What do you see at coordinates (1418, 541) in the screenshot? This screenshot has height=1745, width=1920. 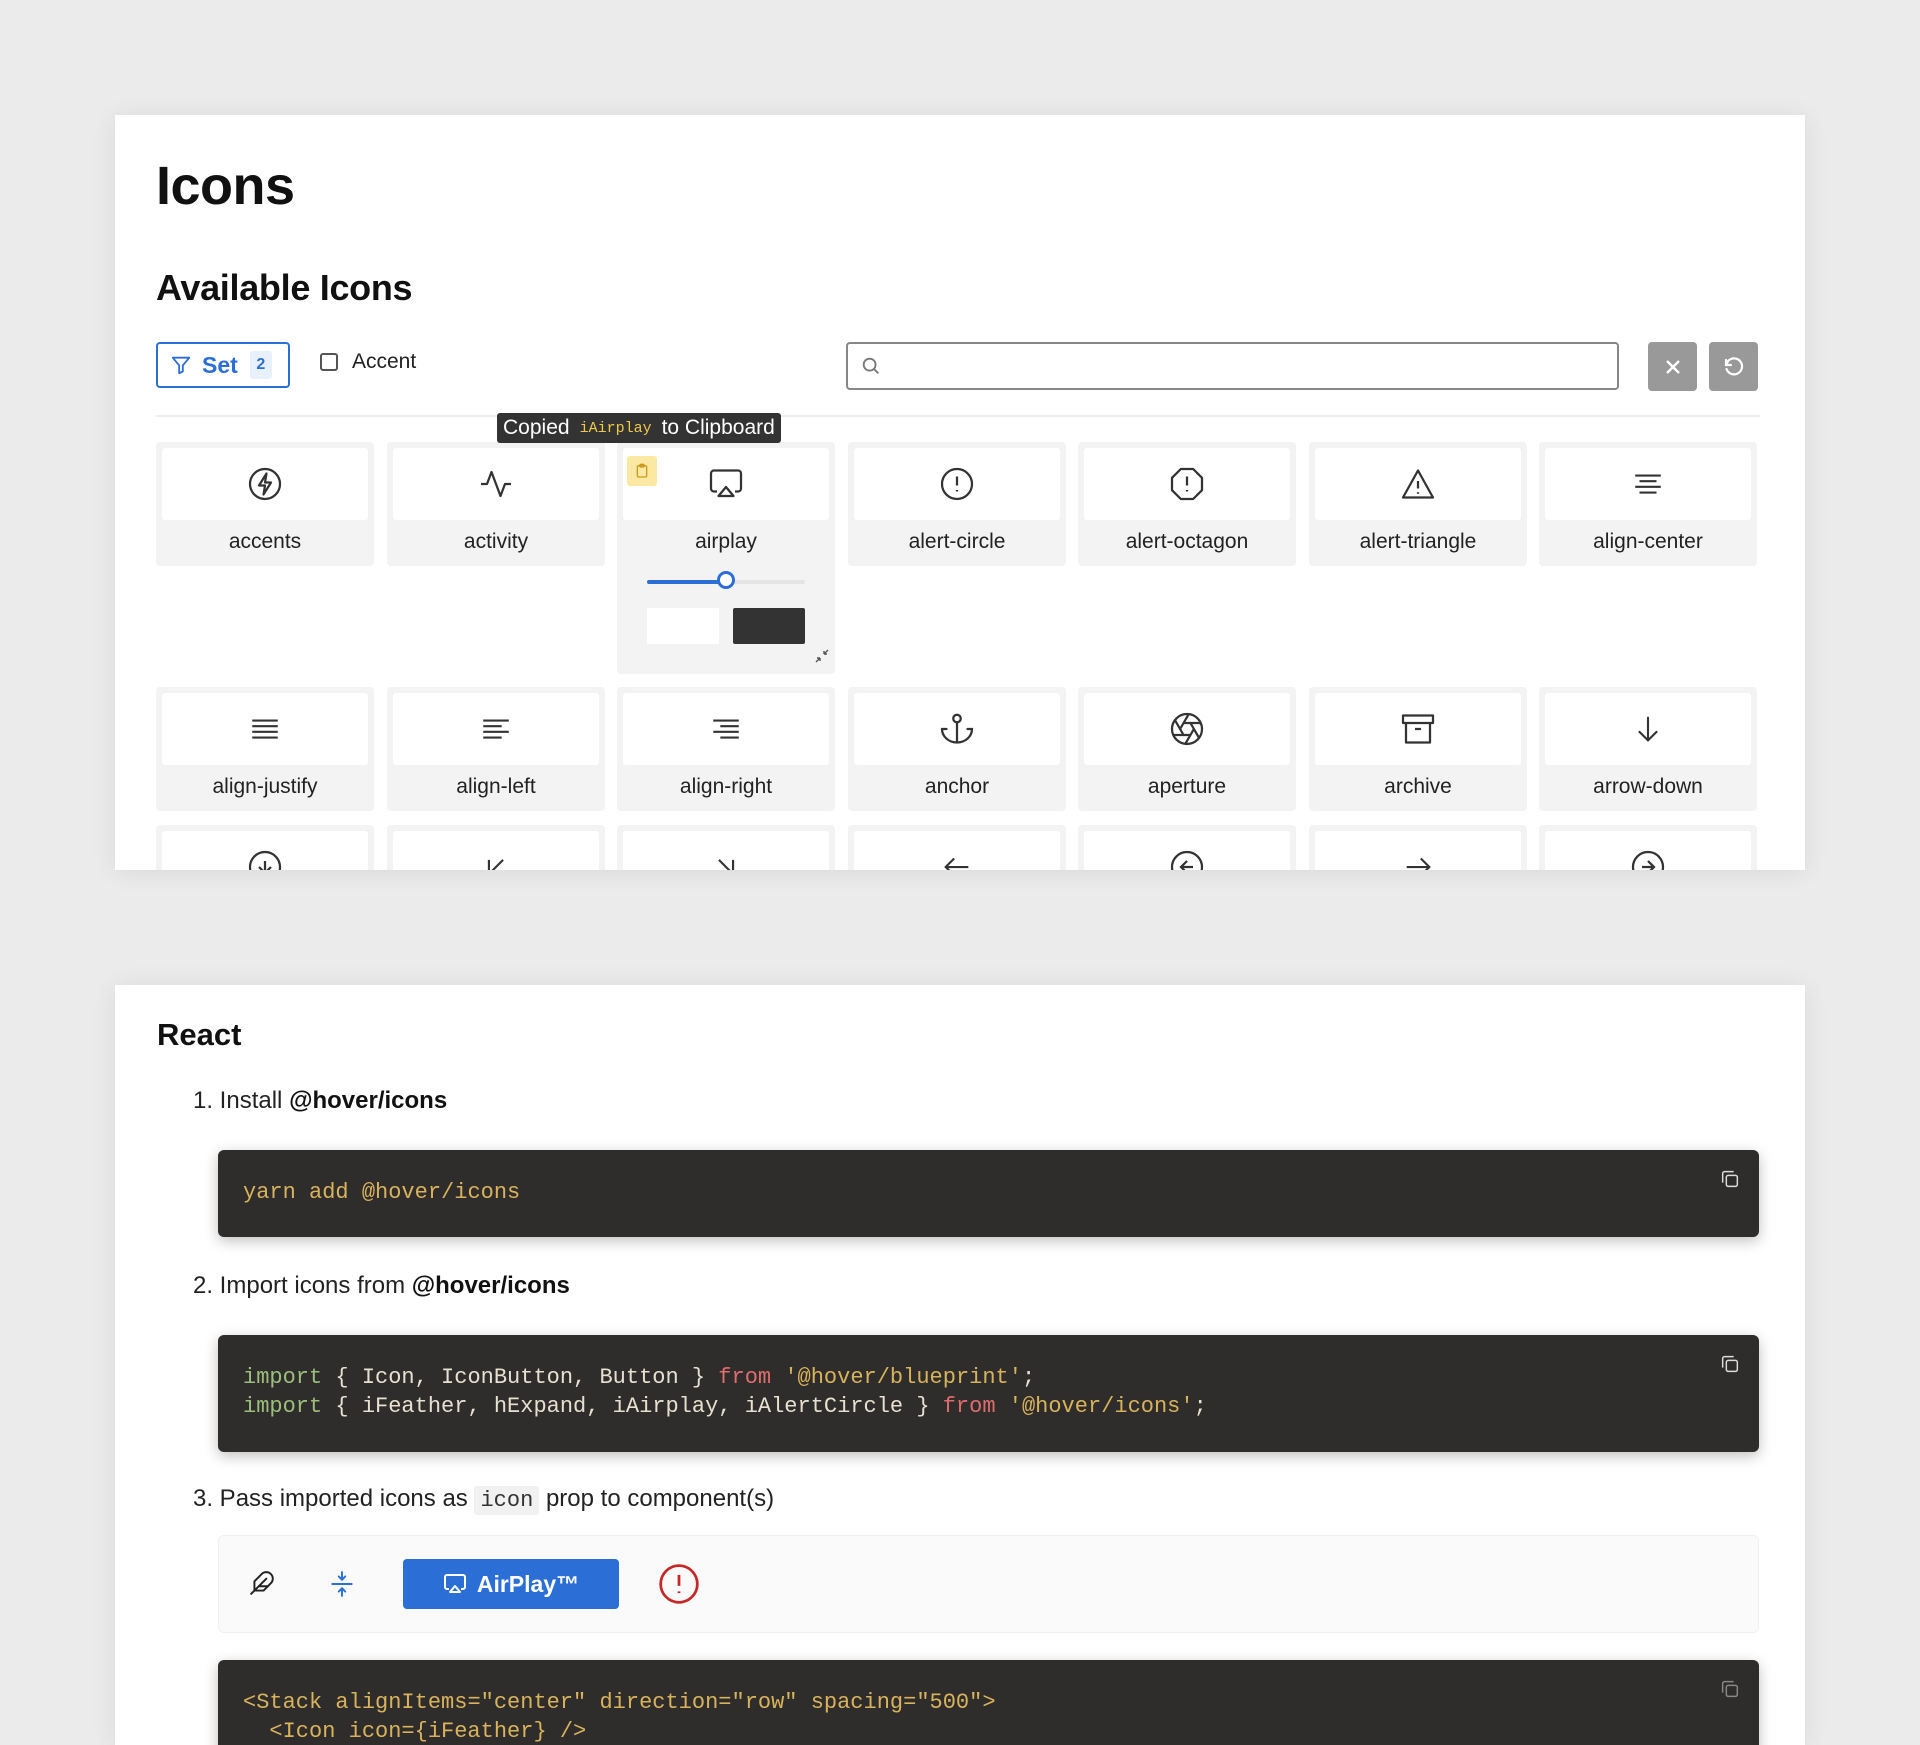 I see `icon-label: alert-triangle` at bounding box center [1418, 541].